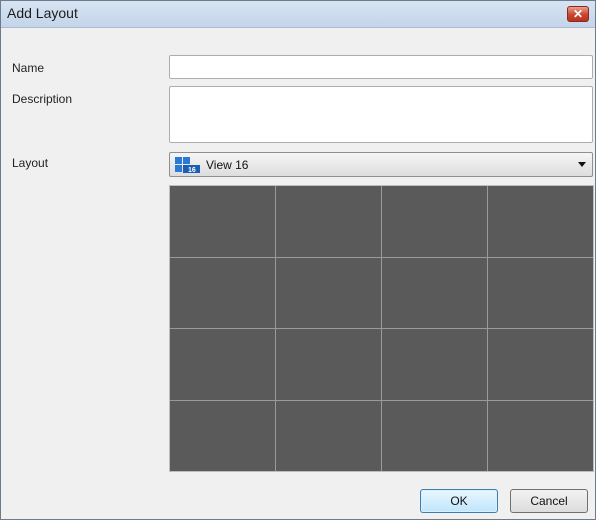  Describe the element at coordinates (42, 13) in the screenshot. I see `dialog-title: Add Layout` at that location.